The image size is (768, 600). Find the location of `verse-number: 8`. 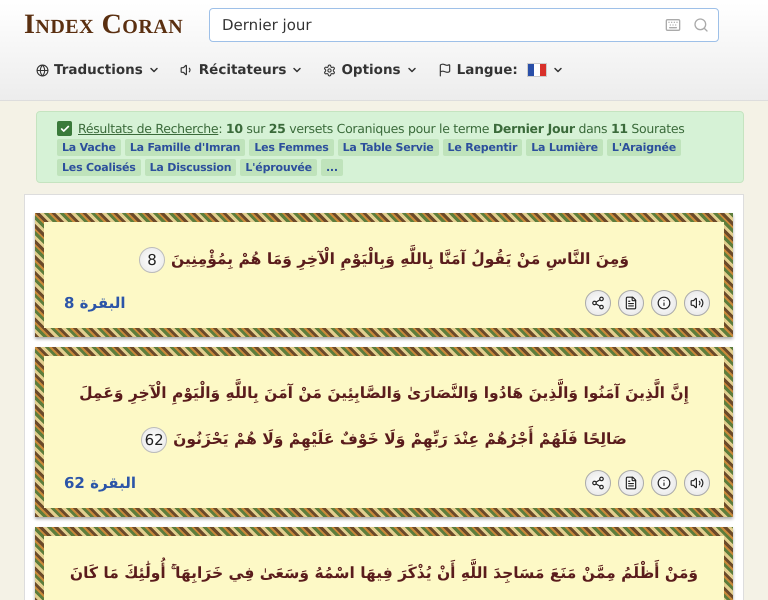

verse-number: 8 is located at coordinates (152, 259).